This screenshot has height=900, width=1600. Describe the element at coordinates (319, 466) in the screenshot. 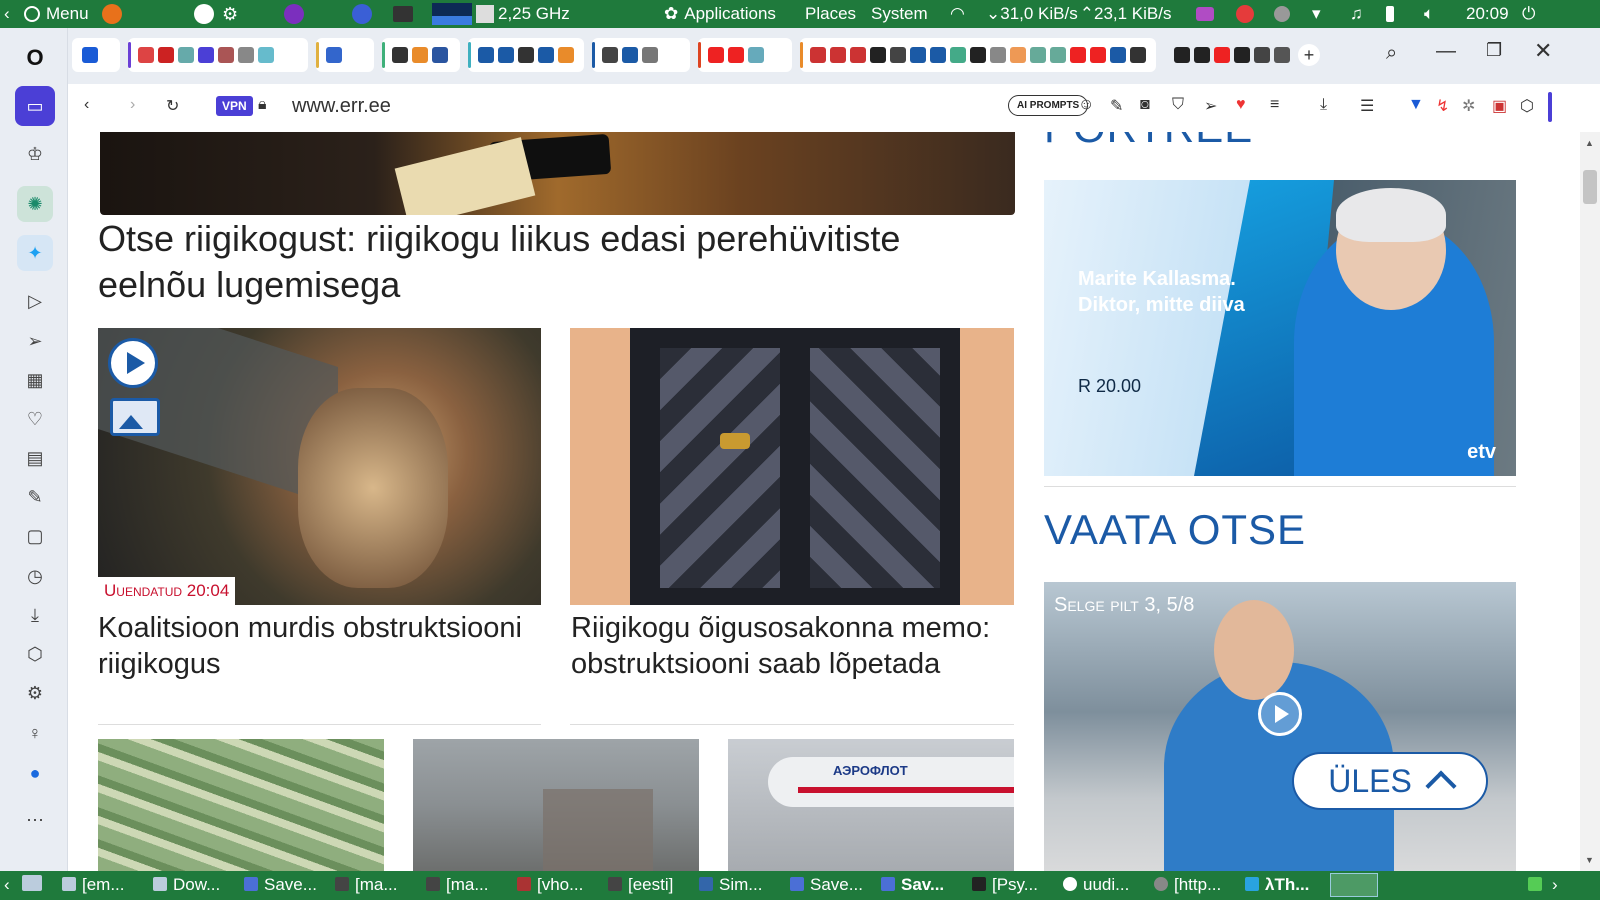

I see `article1-image: Uuendatud 20:04` at that location.